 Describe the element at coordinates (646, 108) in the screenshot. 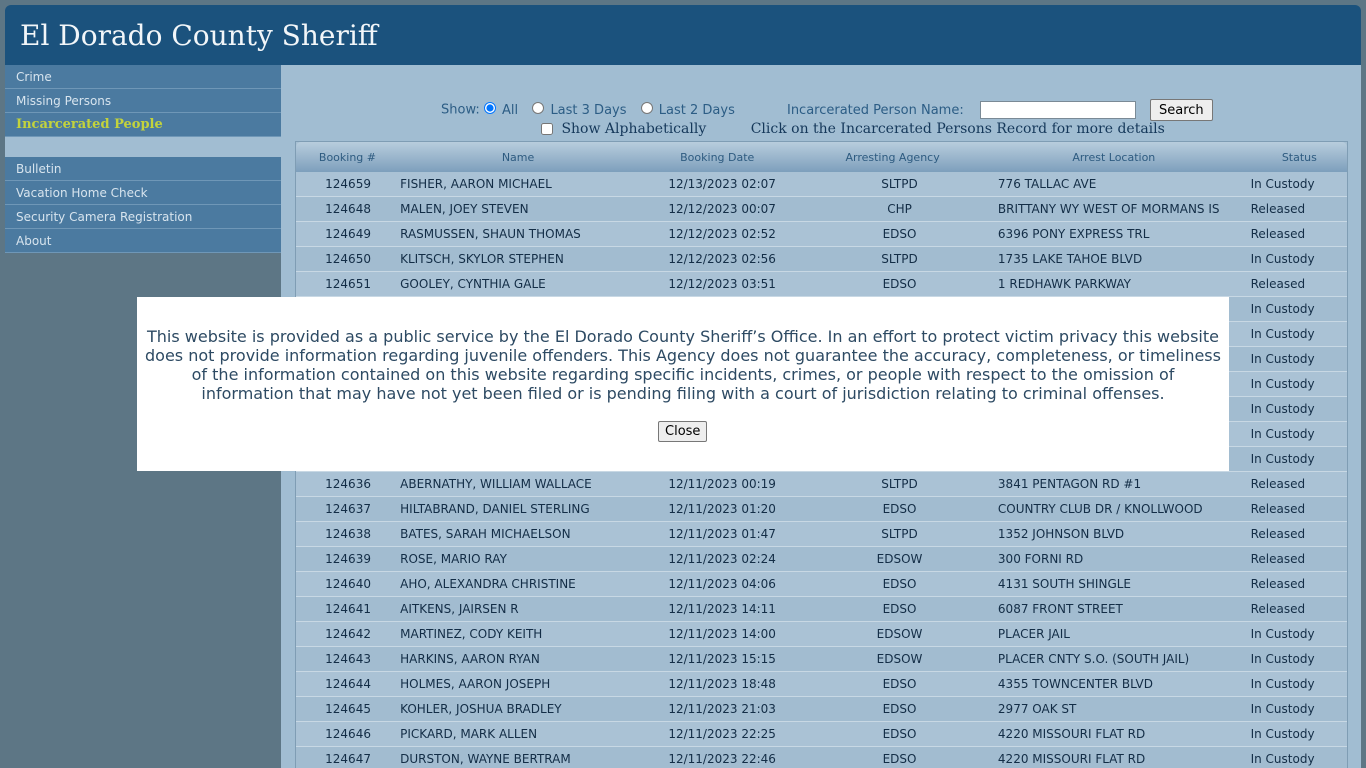

I see `radio-last-2-days` at that location.